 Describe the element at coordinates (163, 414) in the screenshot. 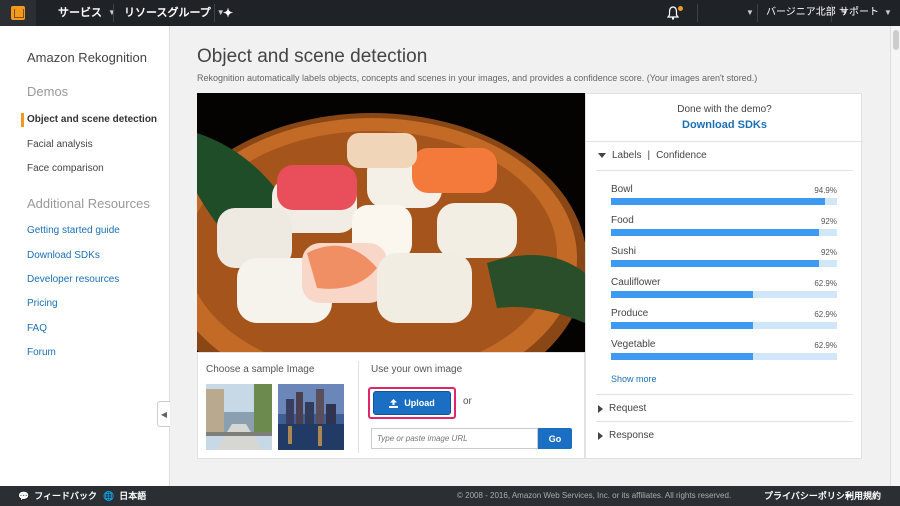

I see `sidebar-collapse-button: ◀` at that location.